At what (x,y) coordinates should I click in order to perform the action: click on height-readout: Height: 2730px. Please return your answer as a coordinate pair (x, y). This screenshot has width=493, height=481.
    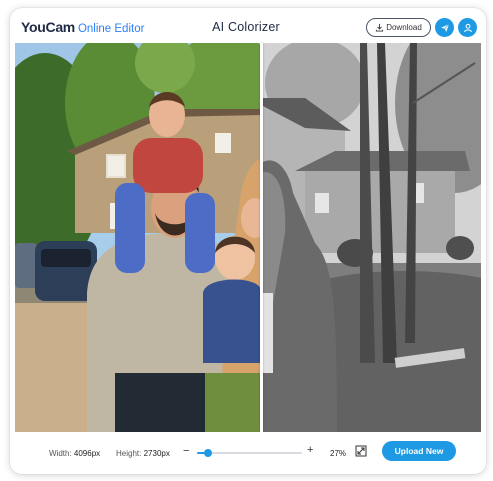
    Looking at the image, I should click on (143, 453).